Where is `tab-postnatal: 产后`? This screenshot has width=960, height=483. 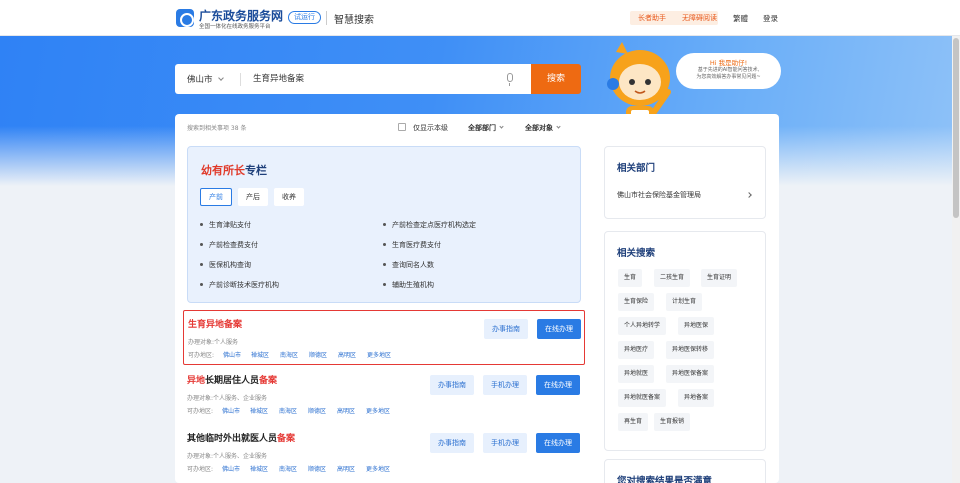 tab-postnatal: 产后 is located at coordinates (253, 197).